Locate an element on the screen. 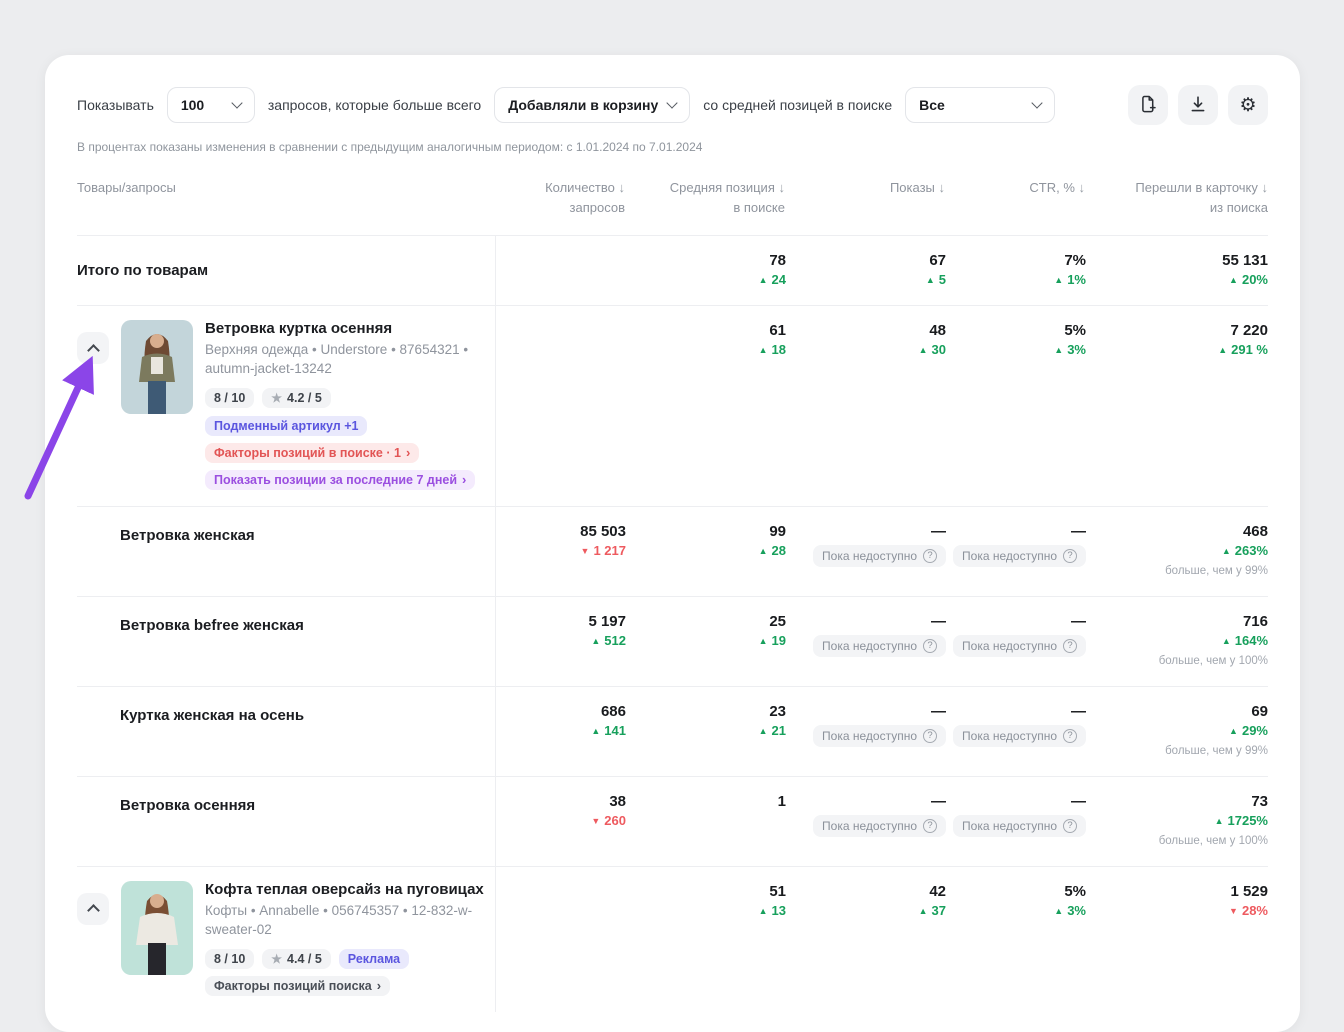 This screenshot has height=1032, width=1344. metric-avg-position: 23 21 is located at coordinates (706, 730).